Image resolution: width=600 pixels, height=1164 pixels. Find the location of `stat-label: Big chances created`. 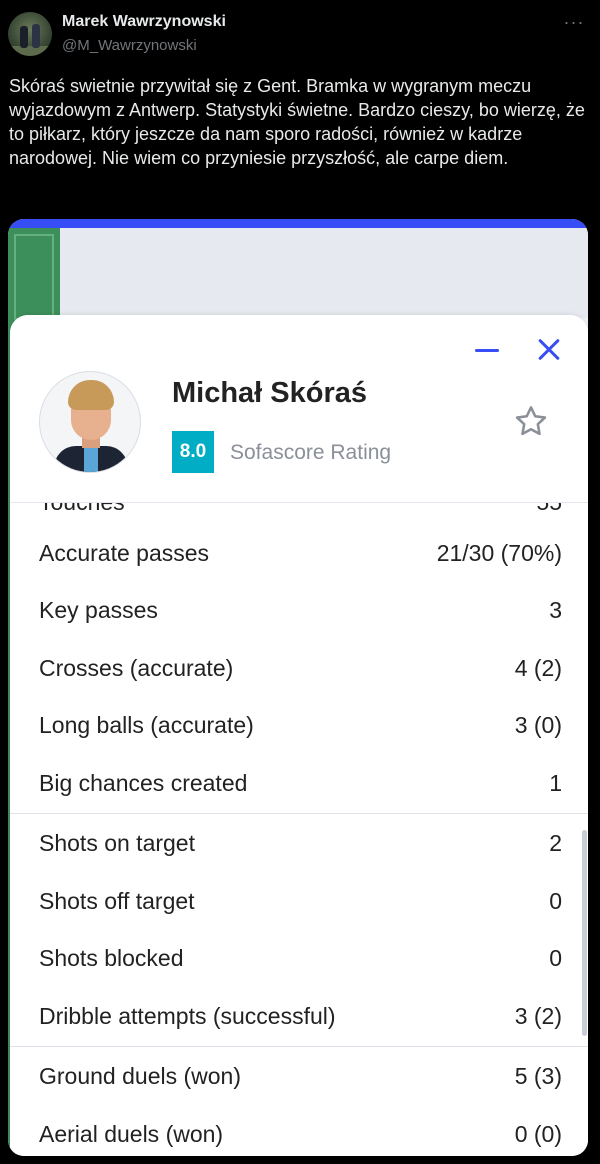

stat-label: Big chances created is located at coordinates (143, 782).